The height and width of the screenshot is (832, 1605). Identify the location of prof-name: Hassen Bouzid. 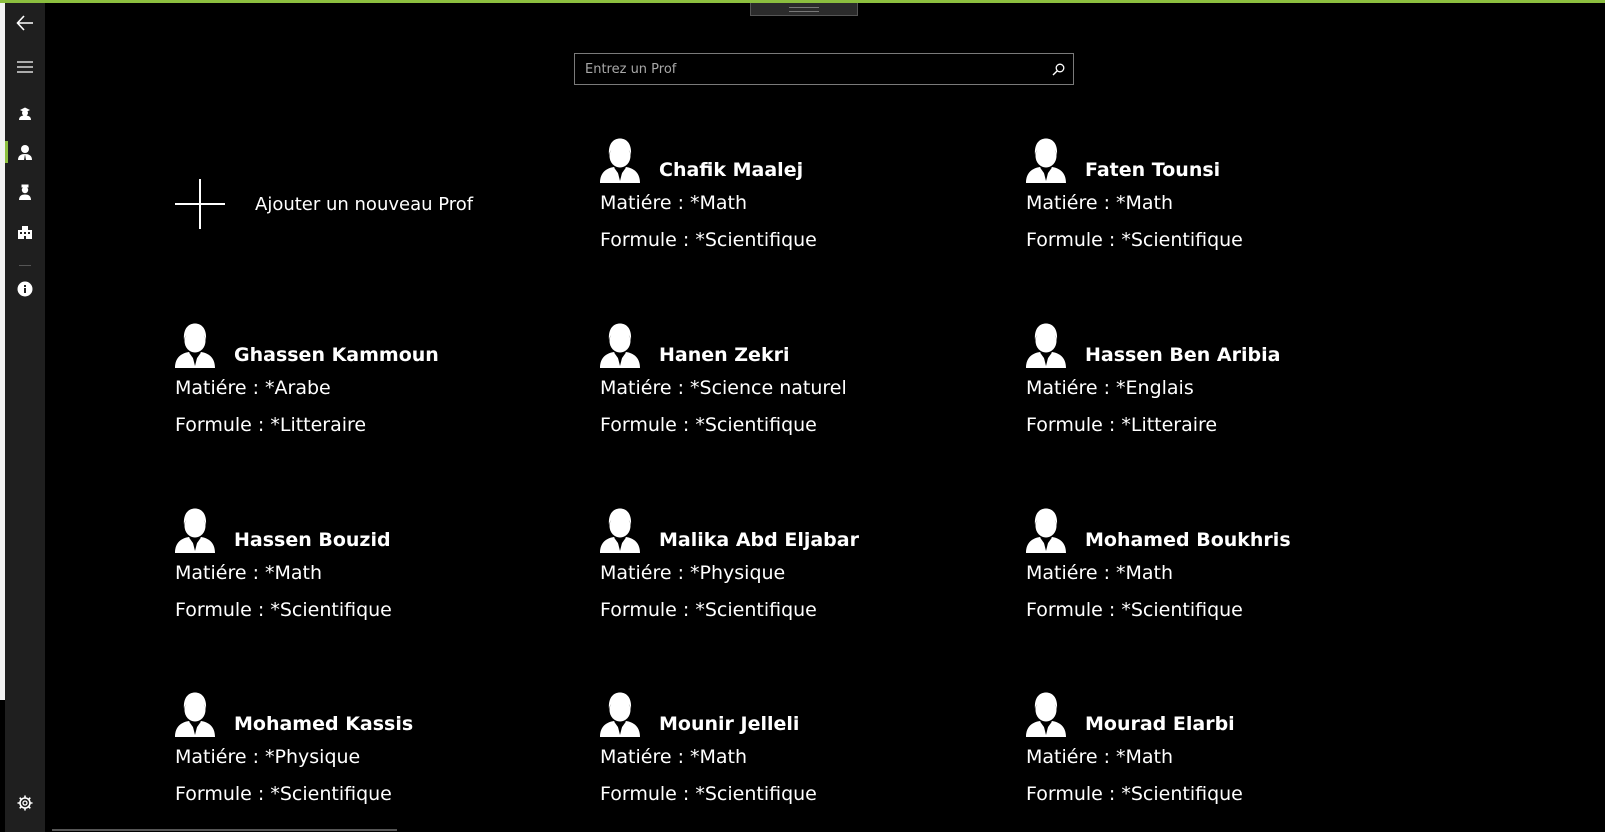
(312, 540).